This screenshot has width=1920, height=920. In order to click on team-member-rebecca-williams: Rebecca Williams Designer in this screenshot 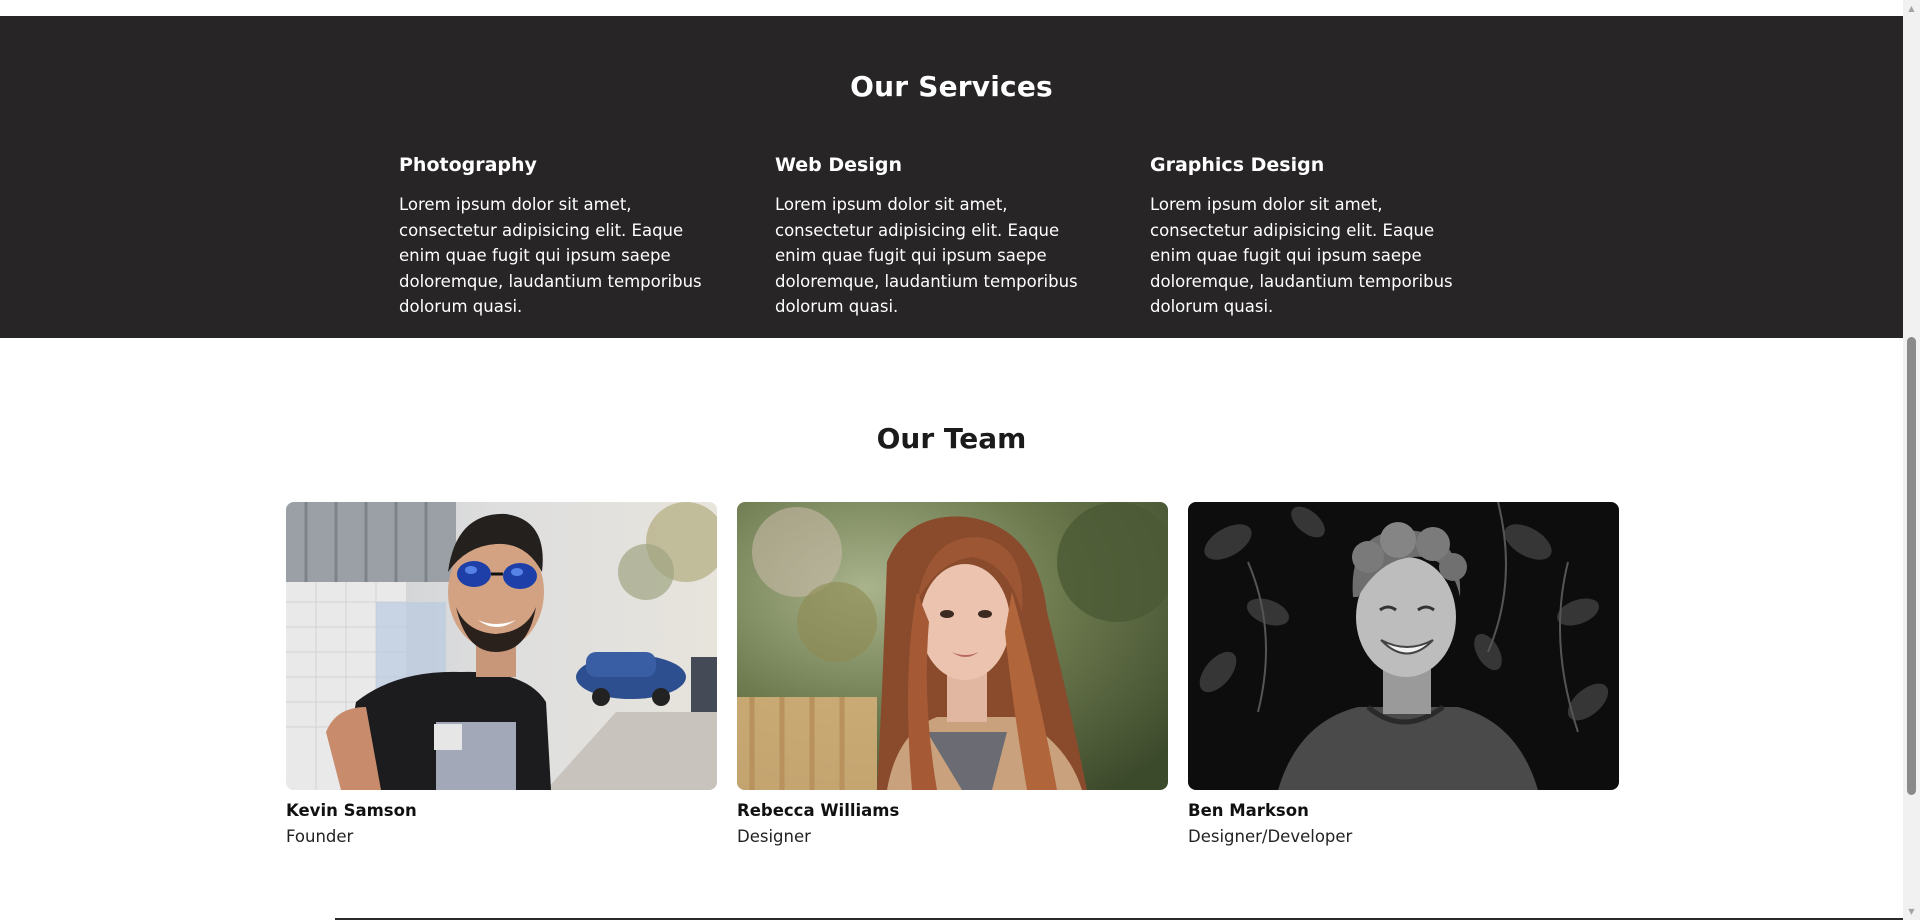, I will do `click(952, 675)`.